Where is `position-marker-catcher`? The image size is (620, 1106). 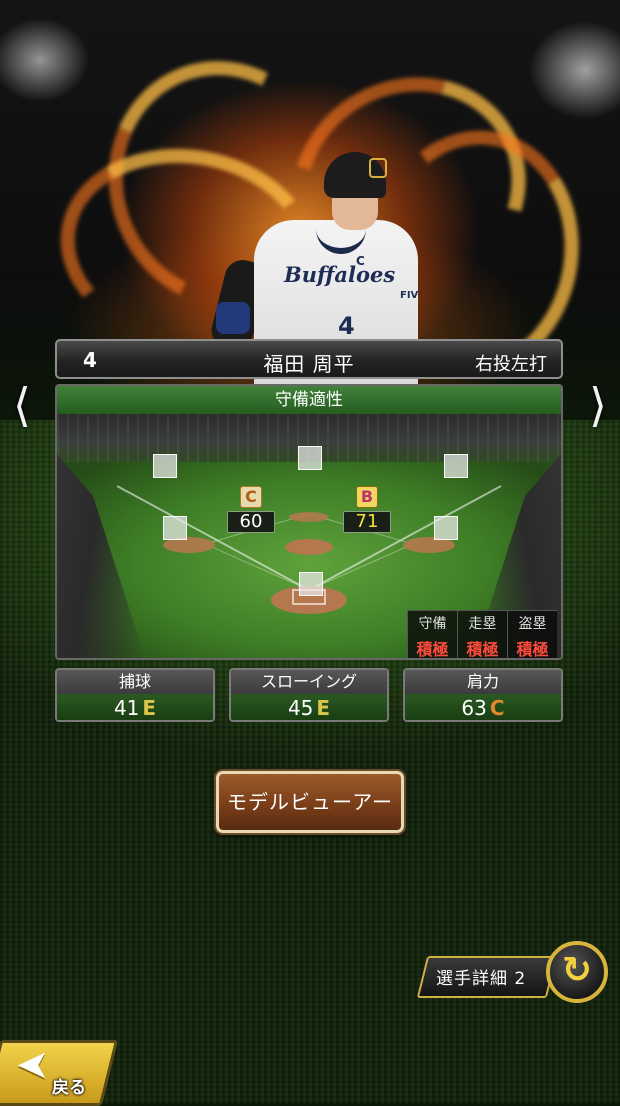 position-marker-catcher is located at coordinates (311, 584).